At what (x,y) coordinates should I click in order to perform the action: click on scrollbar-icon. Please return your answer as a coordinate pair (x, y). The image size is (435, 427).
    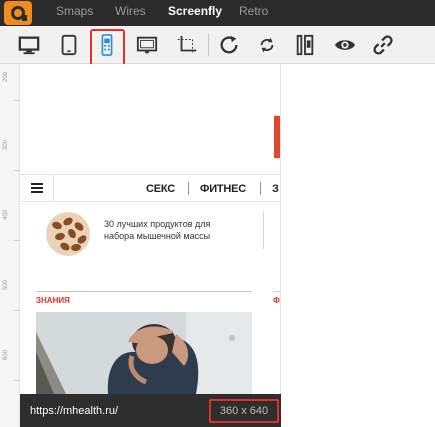
    Looking at the image, I should click on (305, 45).